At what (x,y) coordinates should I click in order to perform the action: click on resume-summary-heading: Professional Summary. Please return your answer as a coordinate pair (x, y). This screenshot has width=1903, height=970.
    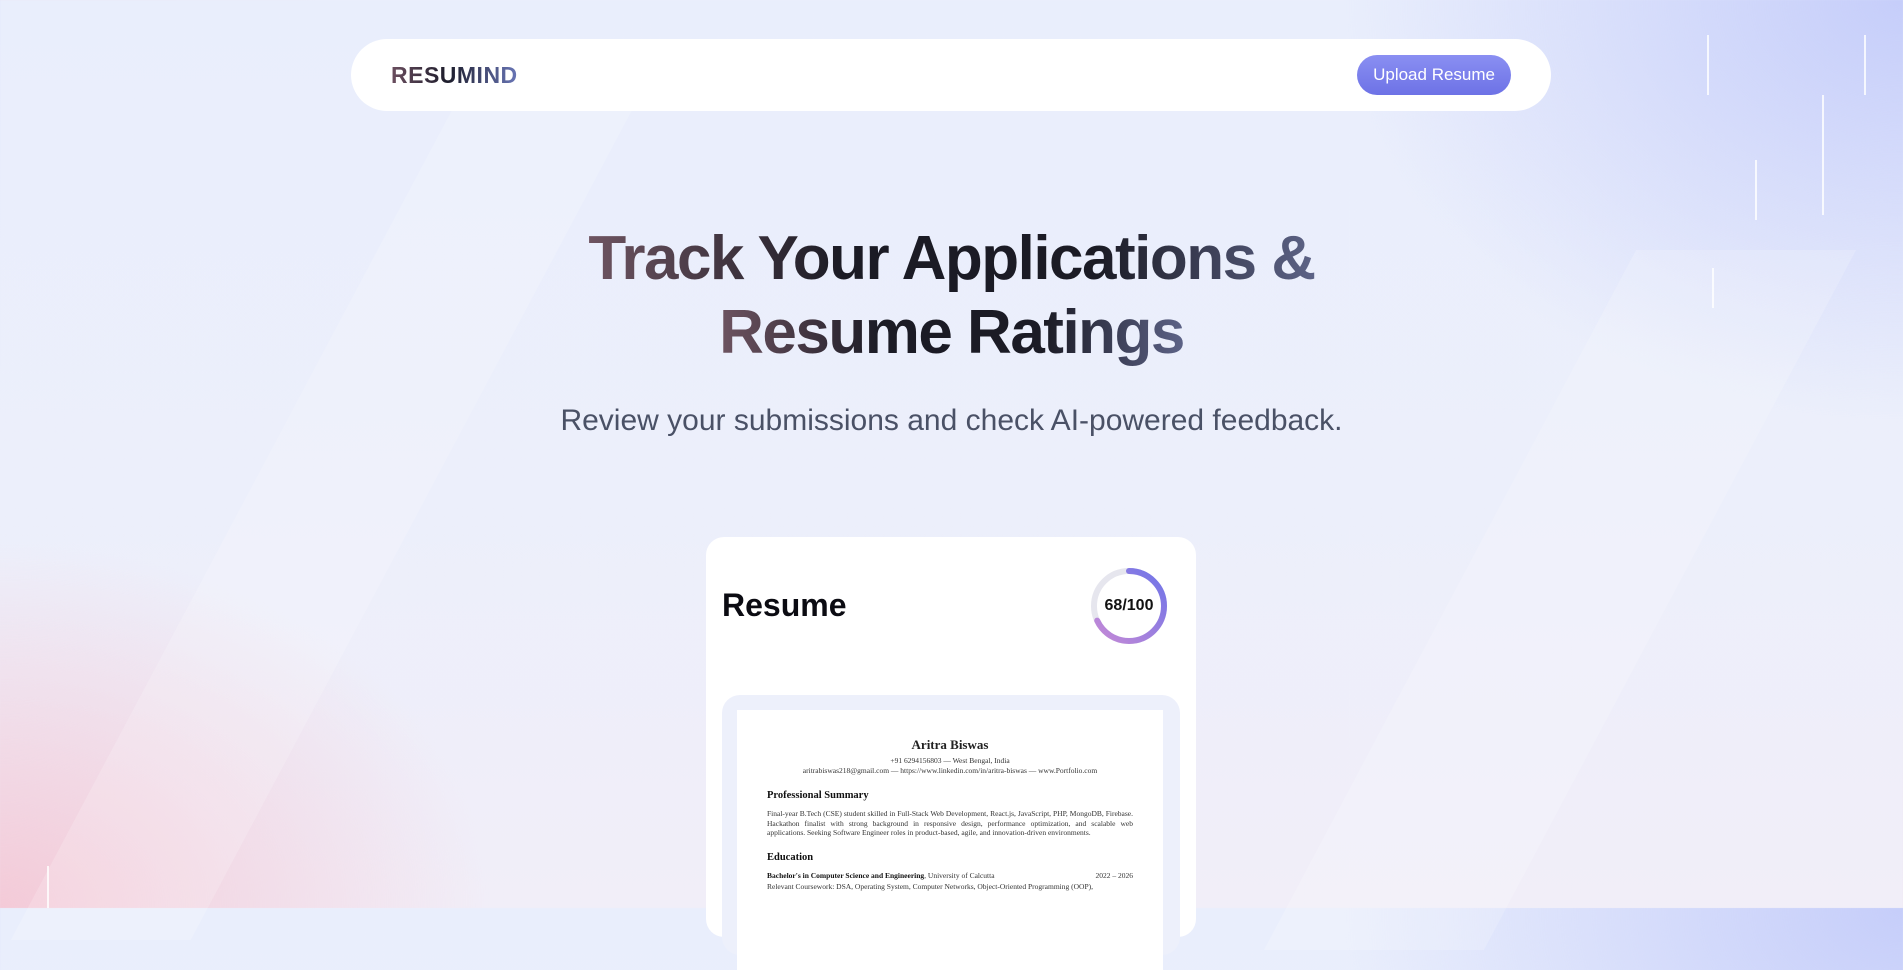
    Looking at the image, I should click on (818, 795).